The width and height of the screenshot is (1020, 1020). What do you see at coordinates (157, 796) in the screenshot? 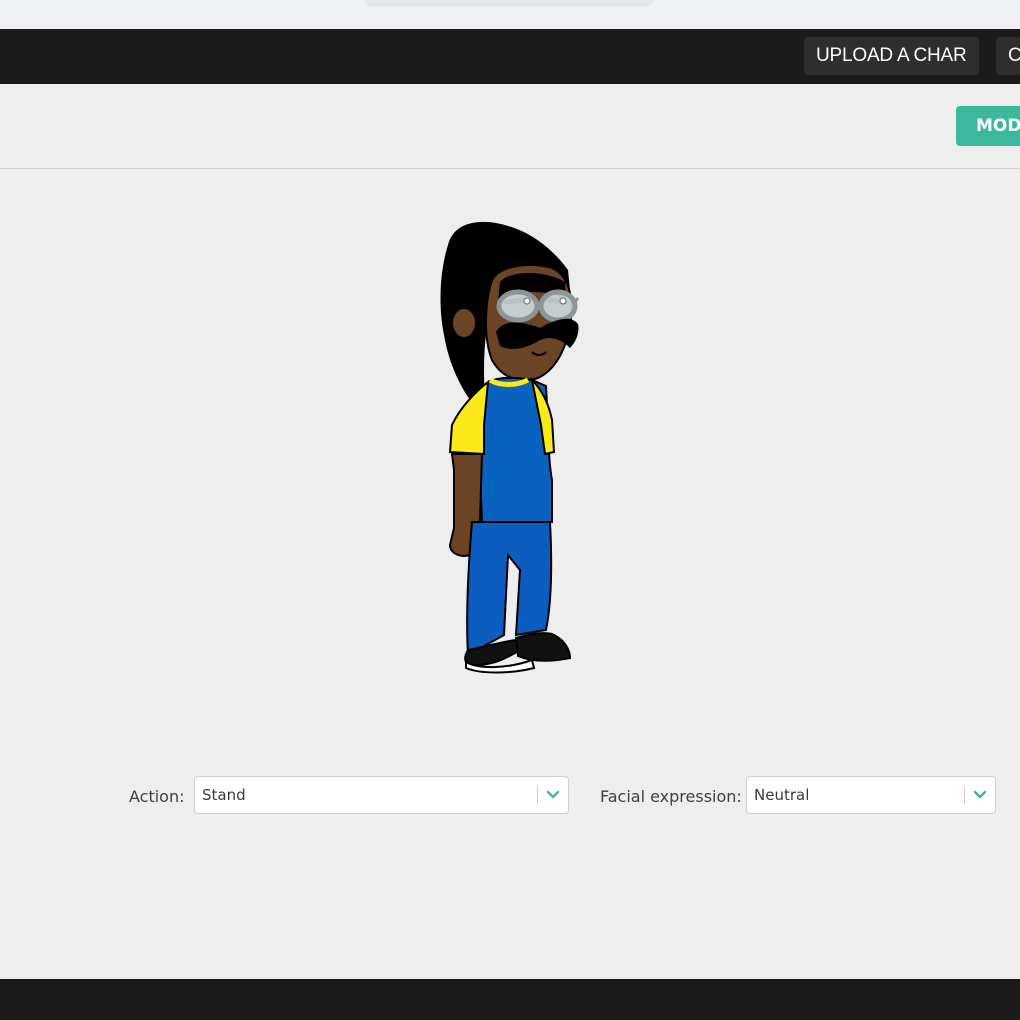
I see `action-label: Action:` at bounding box center [157, 796].